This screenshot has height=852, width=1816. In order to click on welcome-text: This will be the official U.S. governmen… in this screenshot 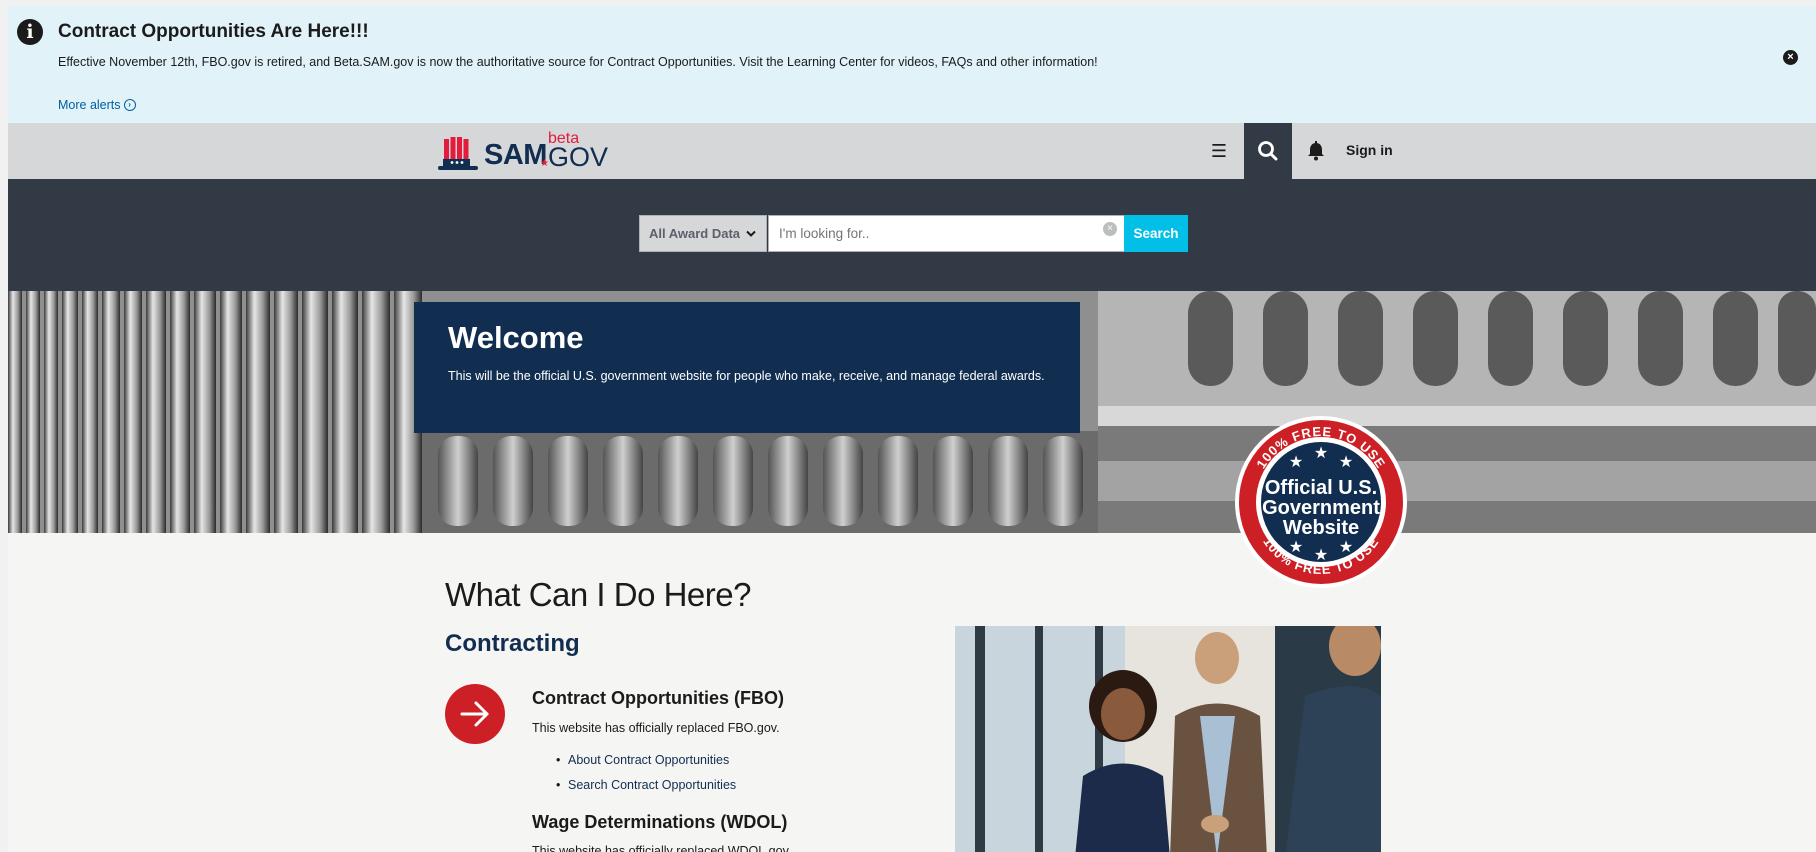, I will do `click(746, 376)`.